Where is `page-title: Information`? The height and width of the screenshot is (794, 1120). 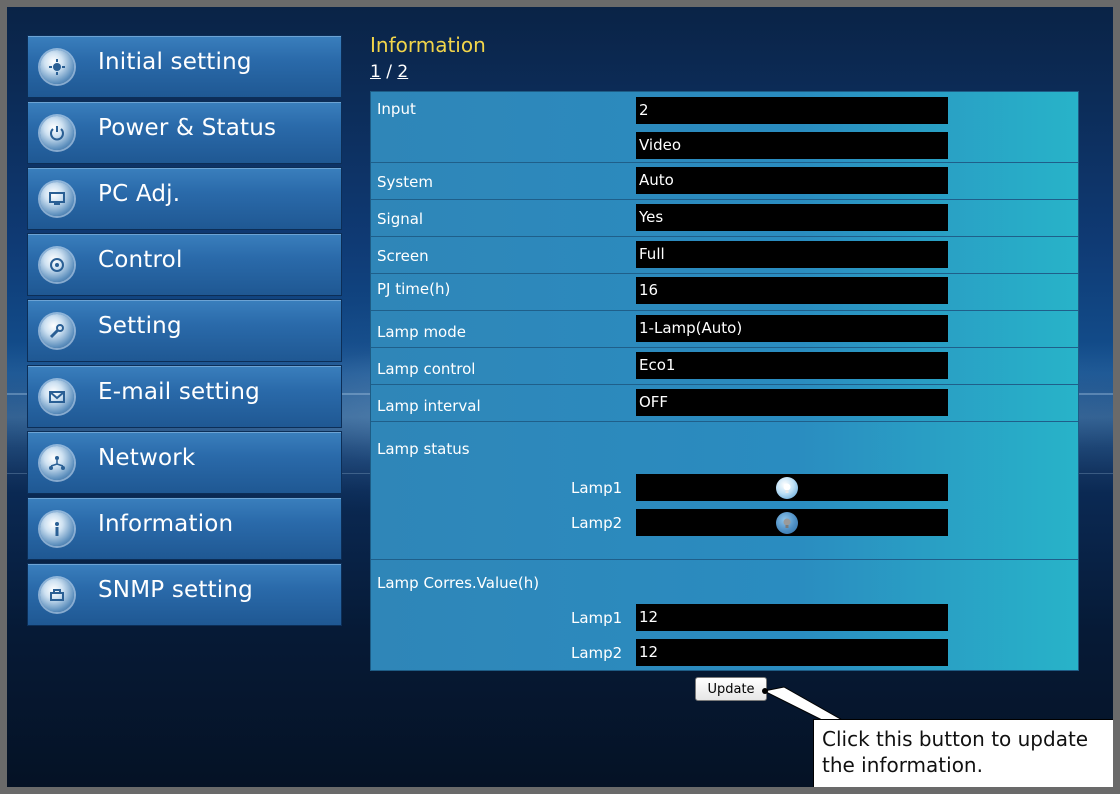 page-title: Information is located at coordinates (428, 45).